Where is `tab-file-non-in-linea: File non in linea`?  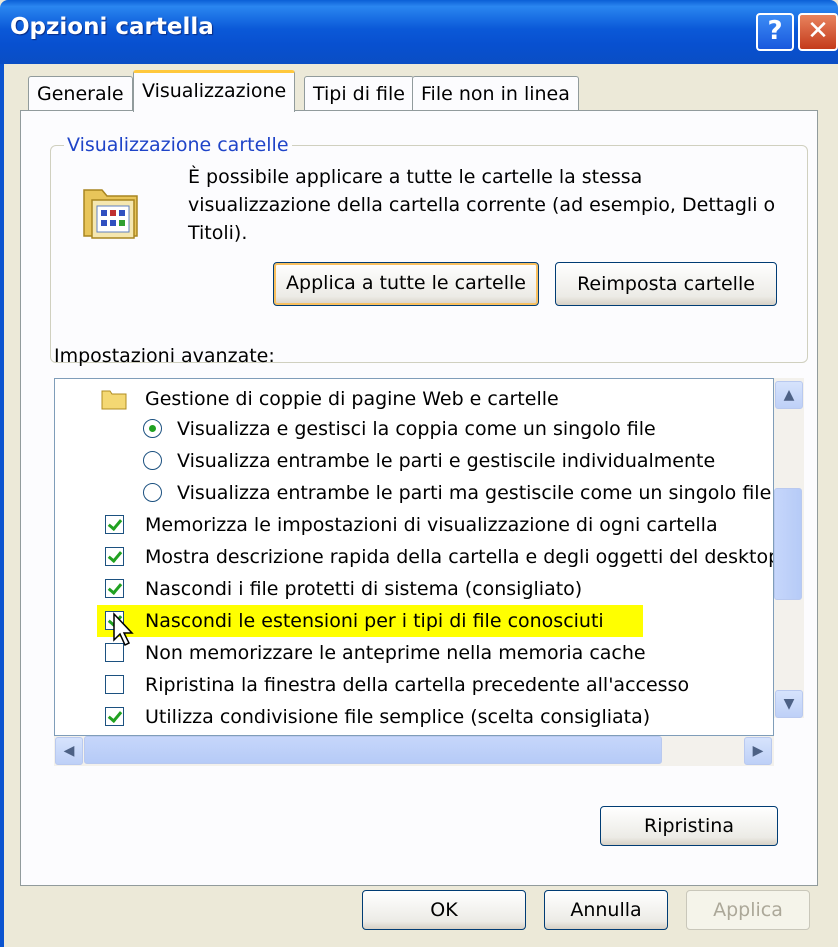 tab-file-non-in-linea: File non in linea is located at coordinates (495, 93).